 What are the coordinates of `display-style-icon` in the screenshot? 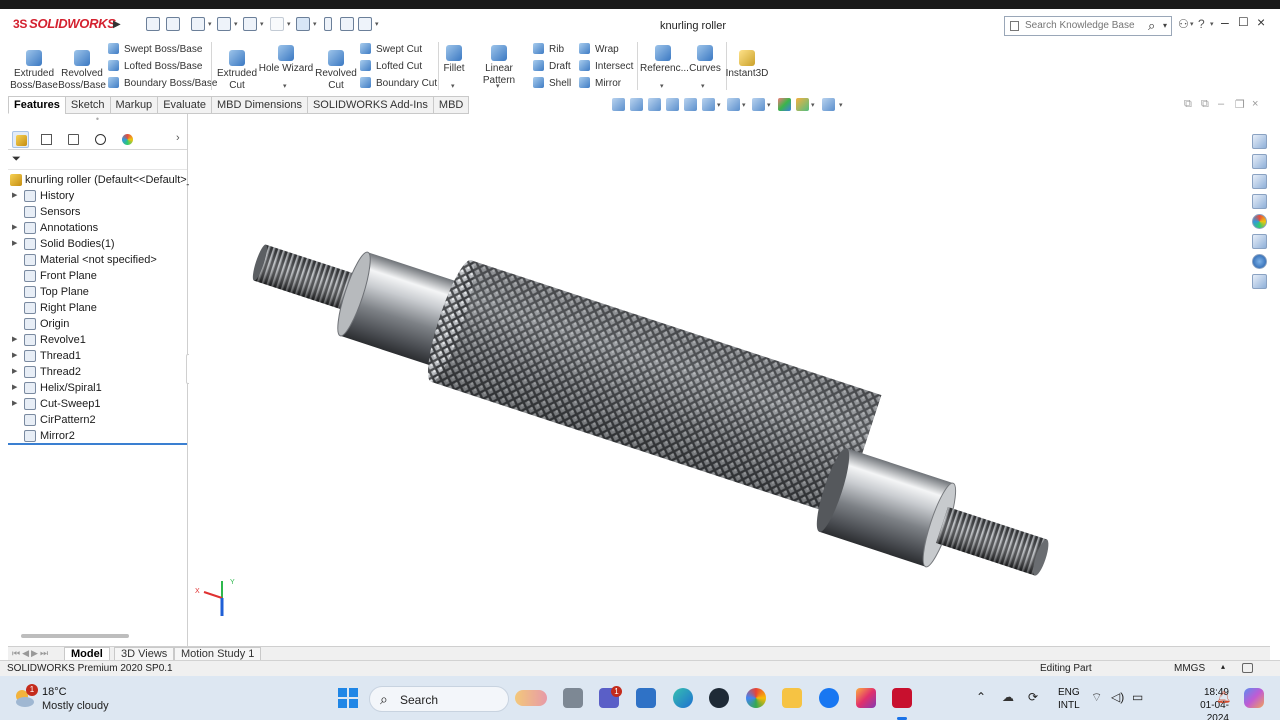 It's located at (733, 104).